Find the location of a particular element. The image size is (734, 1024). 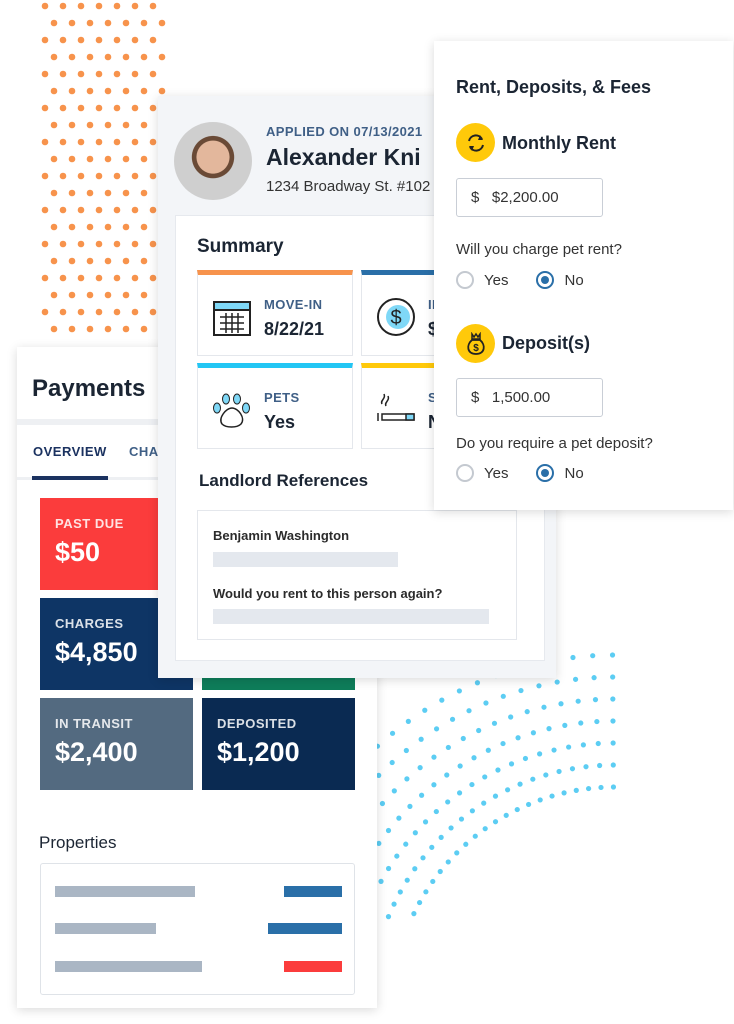

radio-label: No is located at coordinates (574, 473).